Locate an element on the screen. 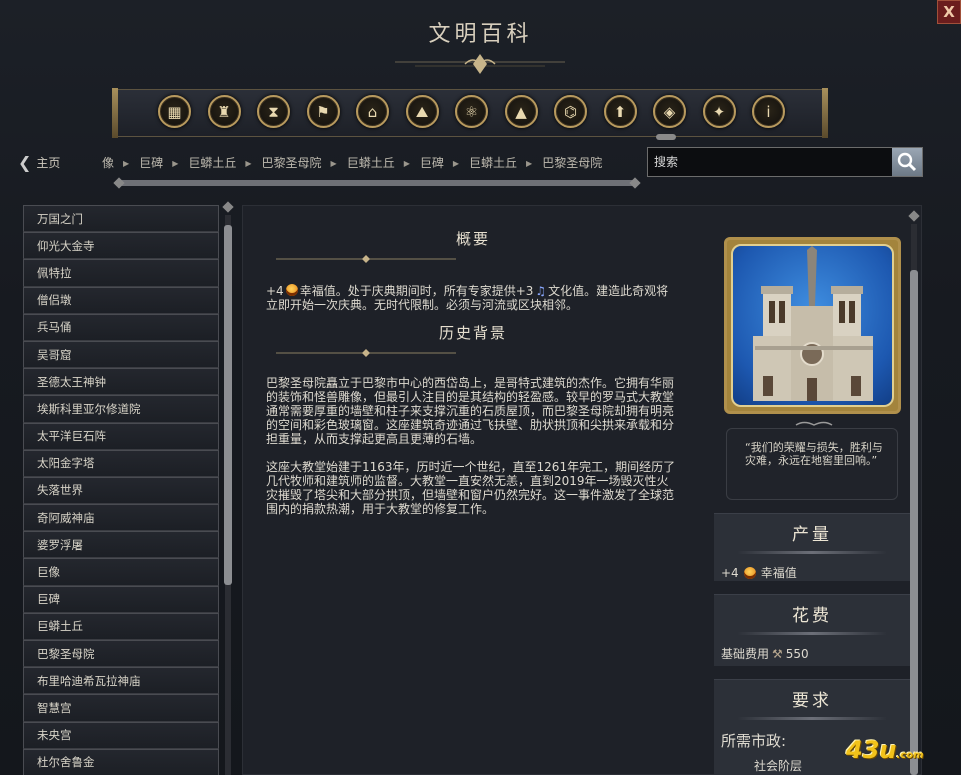 This screenshot has width=961, height=775. wonder-portrait-frame is located at coordinates (812, 325).